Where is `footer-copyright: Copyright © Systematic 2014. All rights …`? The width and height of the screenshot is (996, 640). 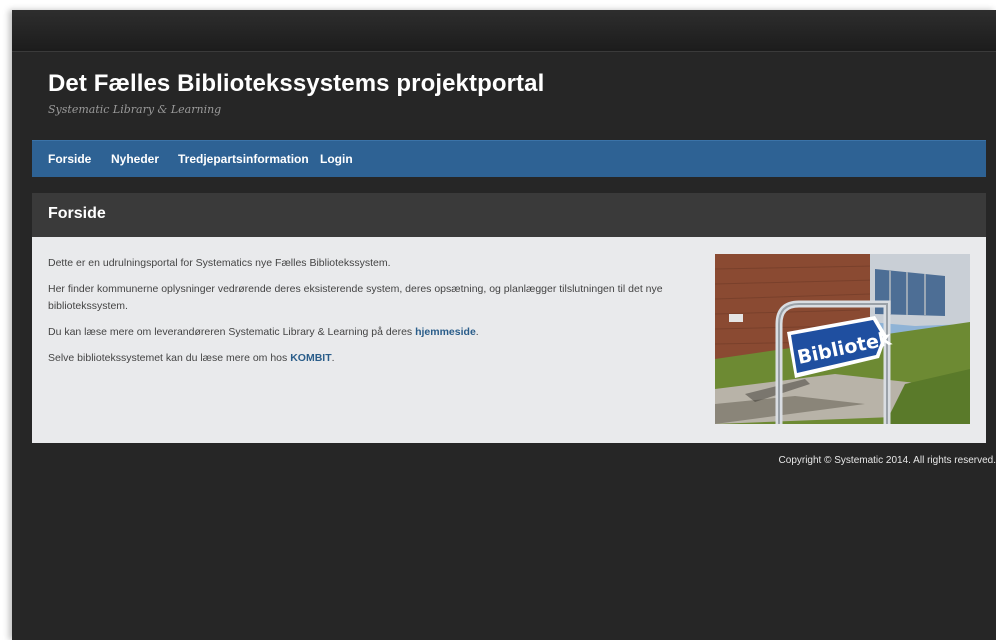 footer-copyright: Copyright © Systematic 2014. All rights … is located at coordinates (887, 460).